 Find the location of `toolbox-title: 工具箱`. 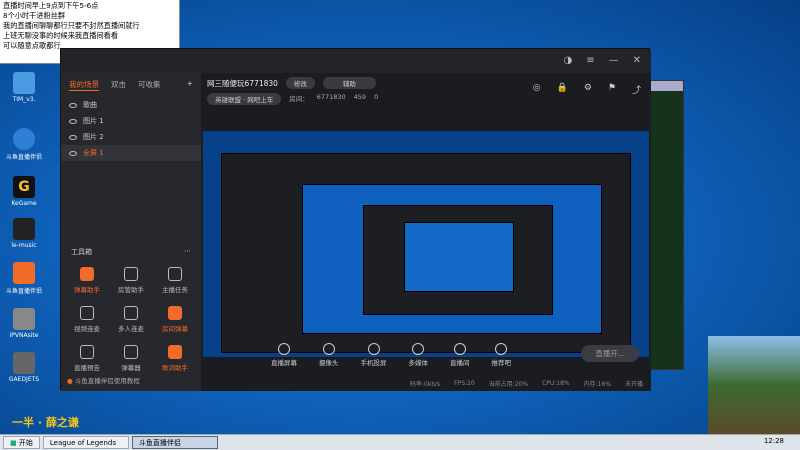

toolbox-title: 工具箱 is located at coordinates (81, 252).